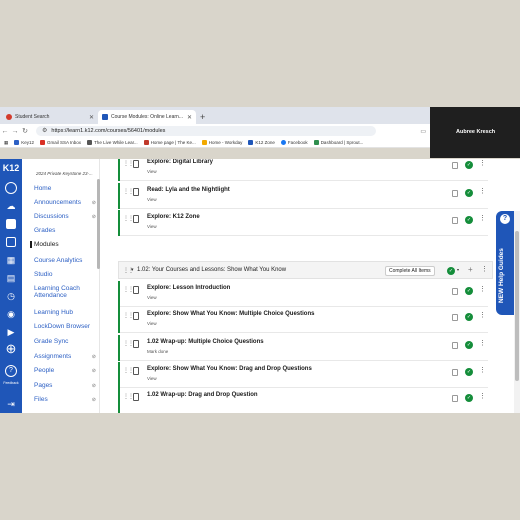  I want to click on course-nav-item: LockDown Browser, so click(65, 326).